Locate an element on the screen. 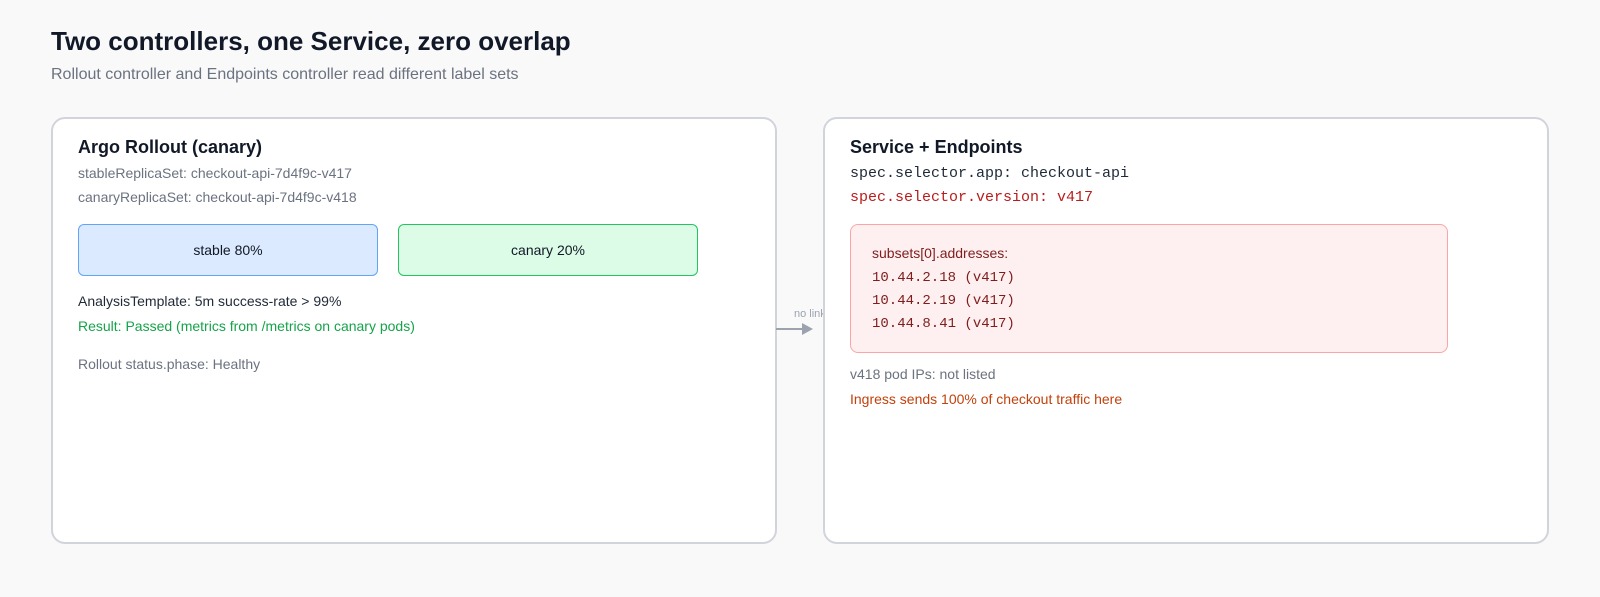 Image resolution: width=1600 pixels, height=597 pixels. service-title: Service + Endpoints is located at coordinates (936, 147).